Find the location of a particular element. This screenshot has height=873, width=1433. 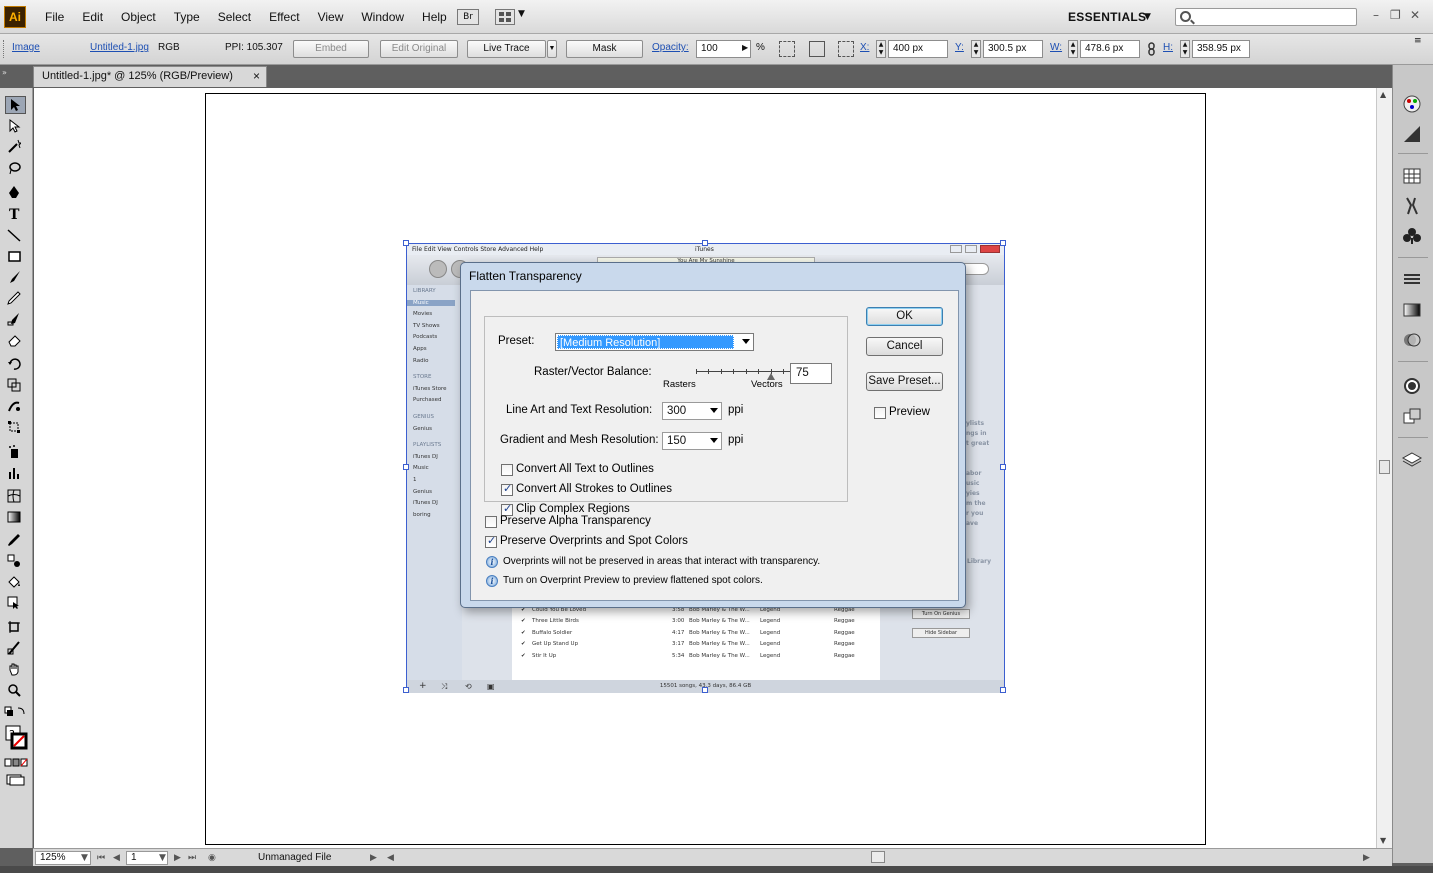

mesh-tool is located at coordinates (15, 497).